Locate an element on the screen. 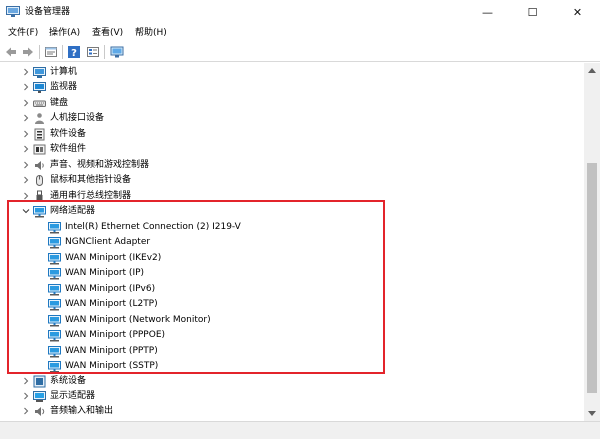 The image size is (600, 439). minimize-icon: — is located at coordinates (487, 12).